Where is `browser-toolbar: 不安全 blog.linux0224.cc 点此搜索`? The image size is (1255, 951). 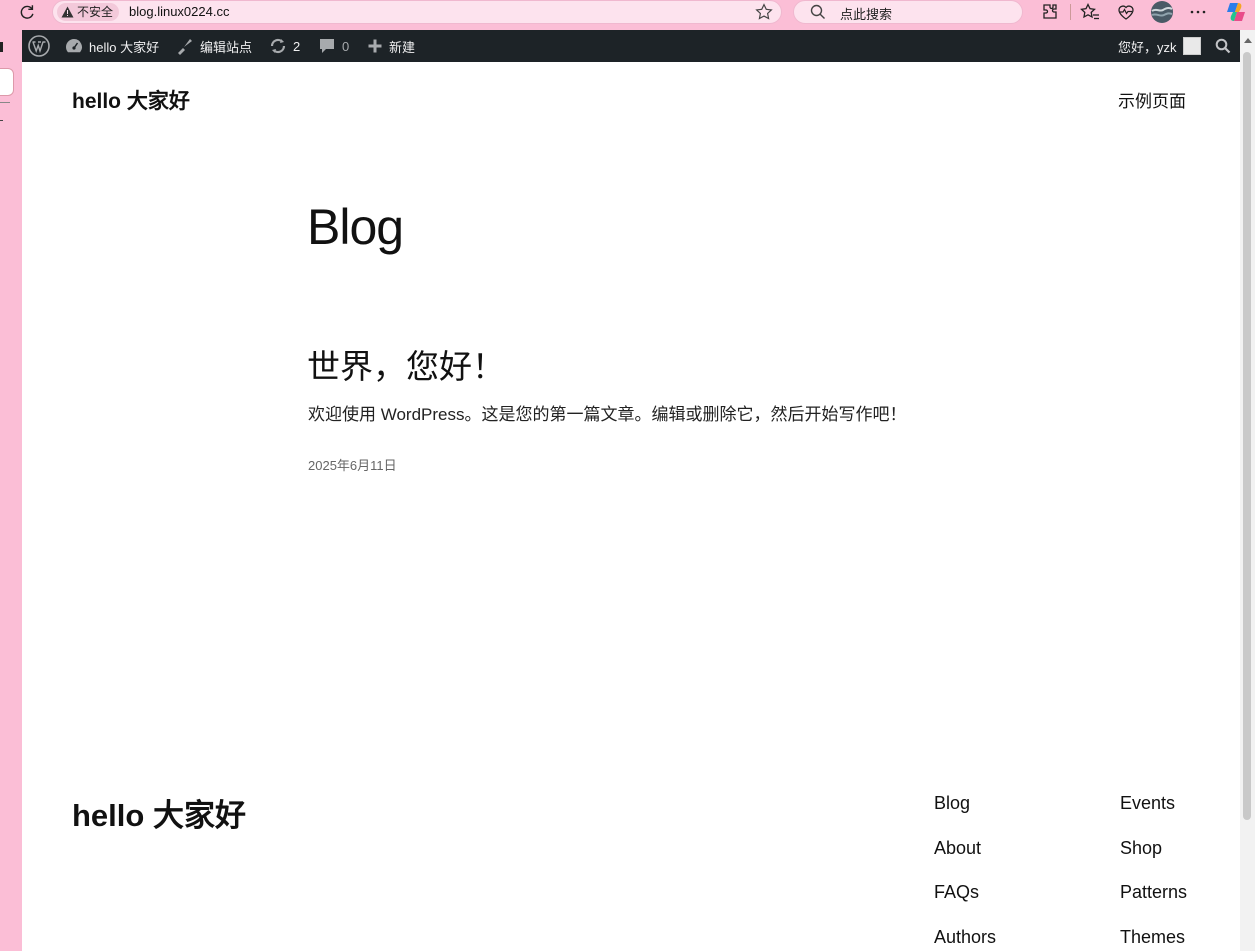 browser-toolbar: 不安全 blog.linux0224.cc 点此搜索 is located at coordinates (627, 15).